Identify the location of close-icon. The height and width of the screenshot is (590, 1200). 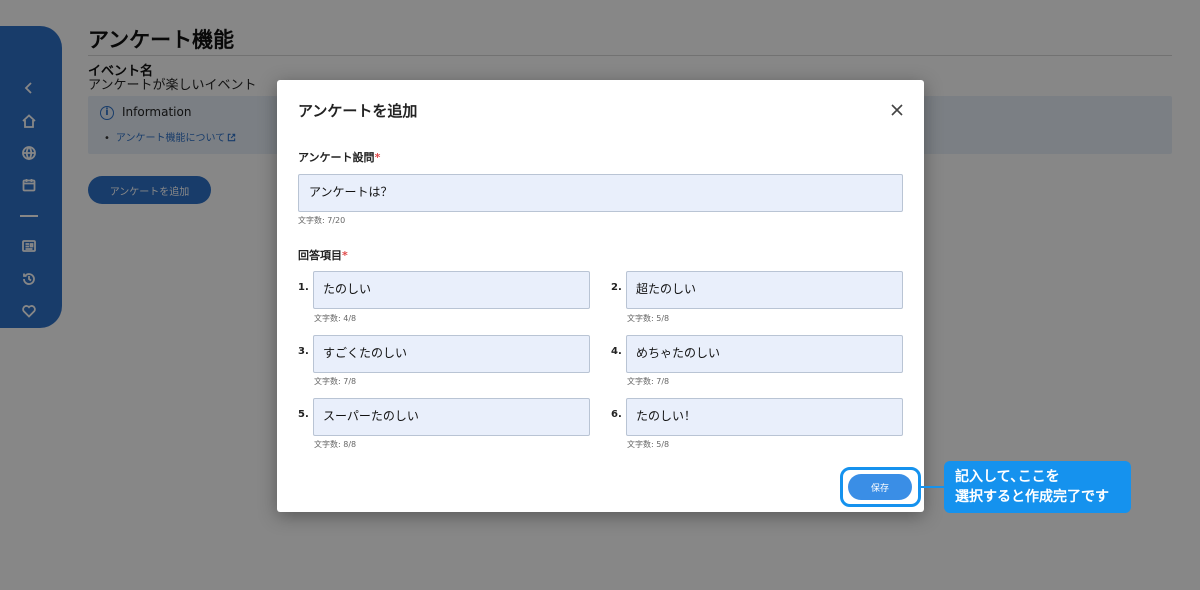
(897, 109).